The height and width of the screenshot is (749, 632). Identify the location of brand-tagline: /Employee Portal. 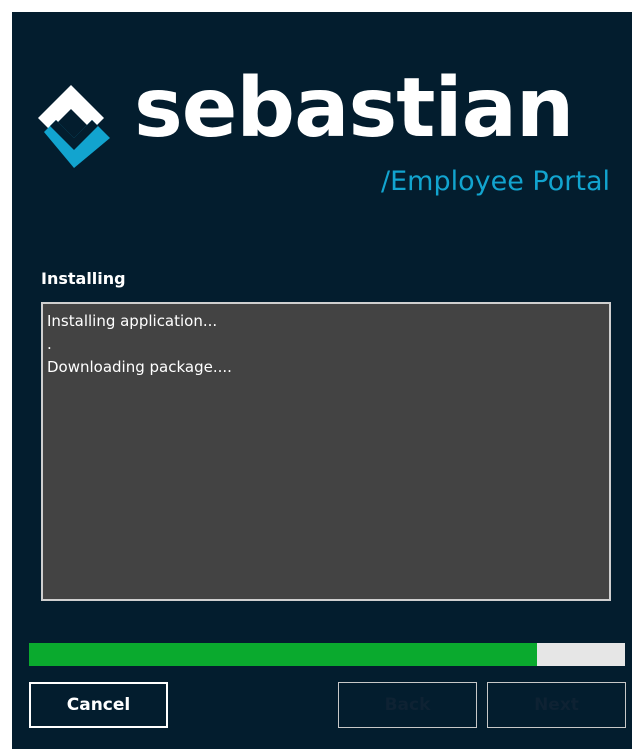
(495, 181).